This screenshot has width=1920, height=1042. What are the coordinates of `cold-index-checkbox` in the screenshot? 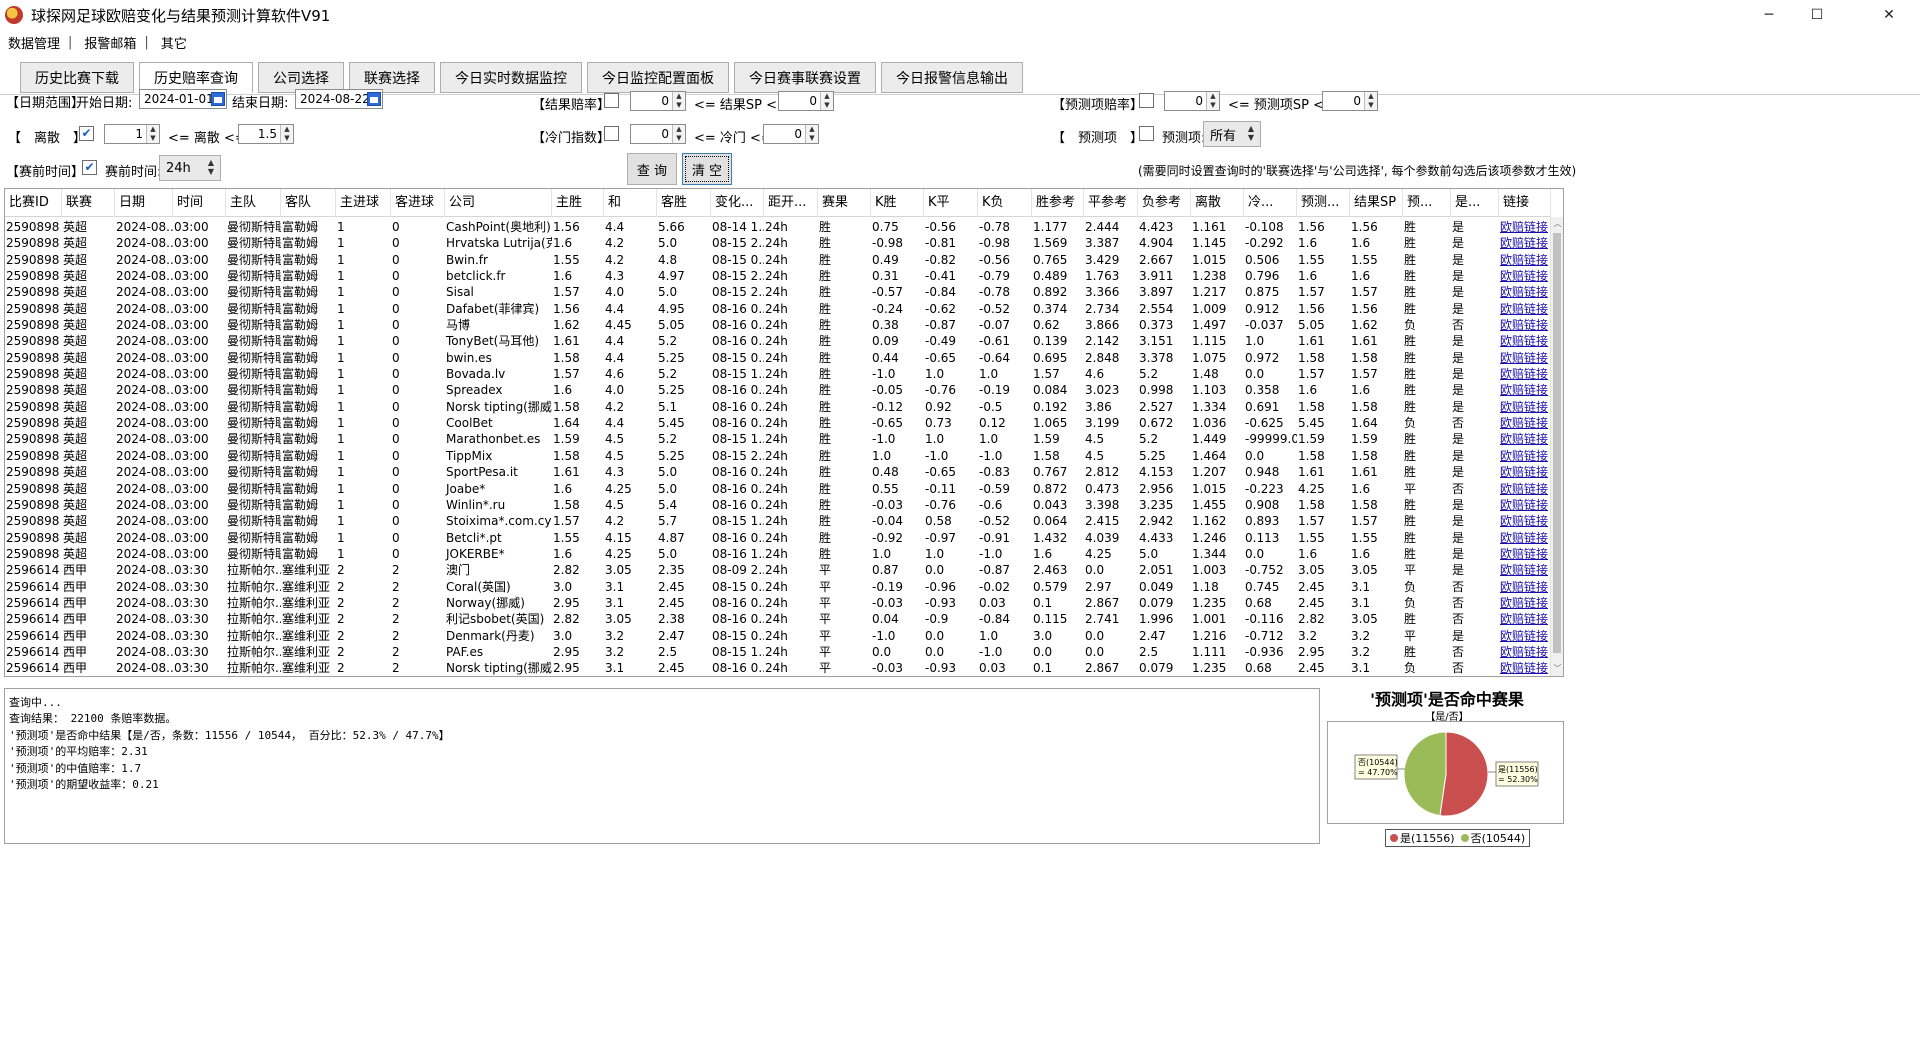 It's located at (611, 133).